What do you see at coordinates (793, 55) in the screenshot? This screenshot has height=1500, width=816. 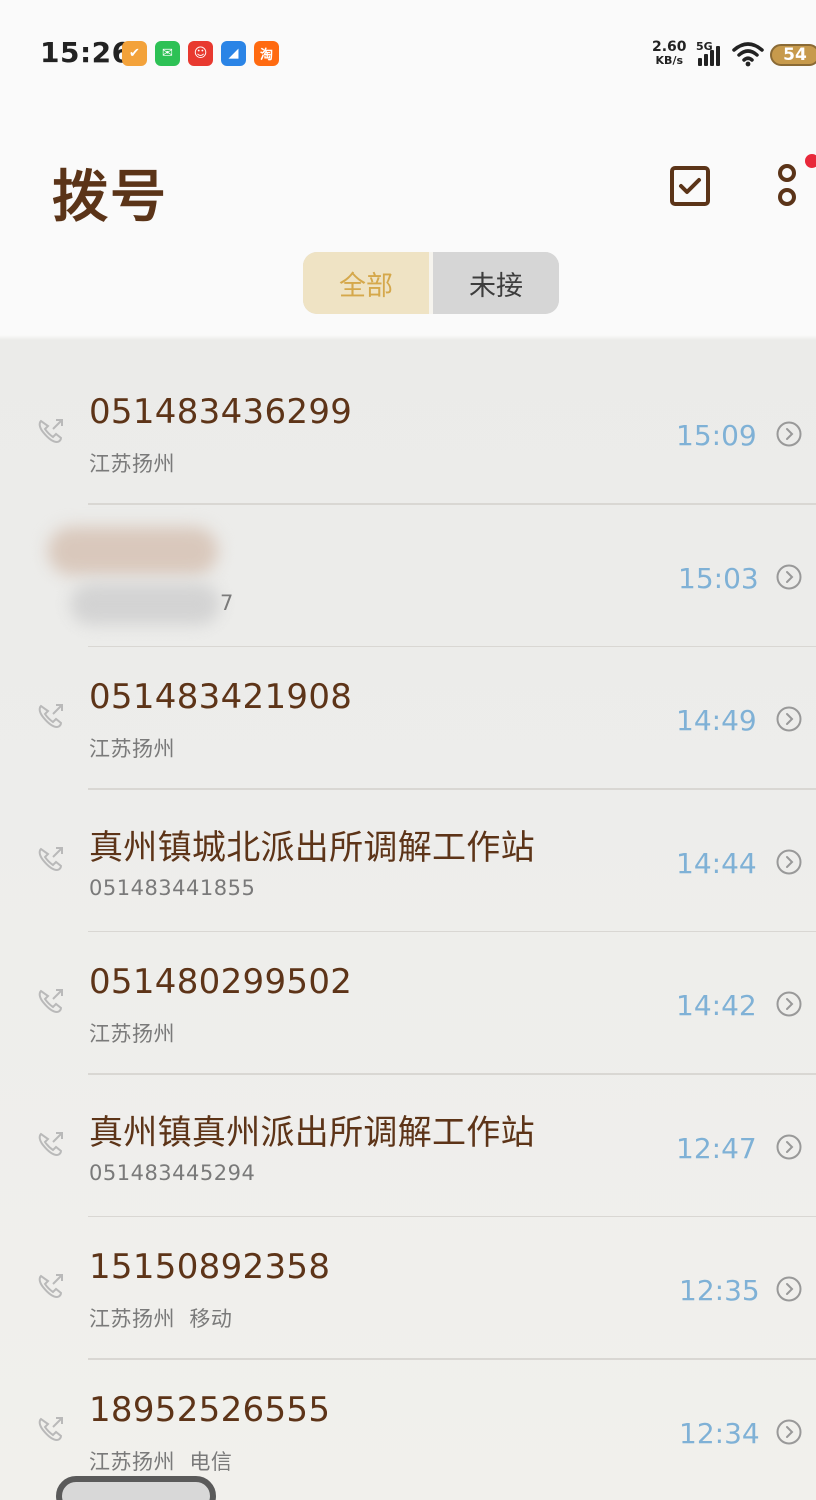 I see `battery-indicator: 54` at bounding box center [793, 55].